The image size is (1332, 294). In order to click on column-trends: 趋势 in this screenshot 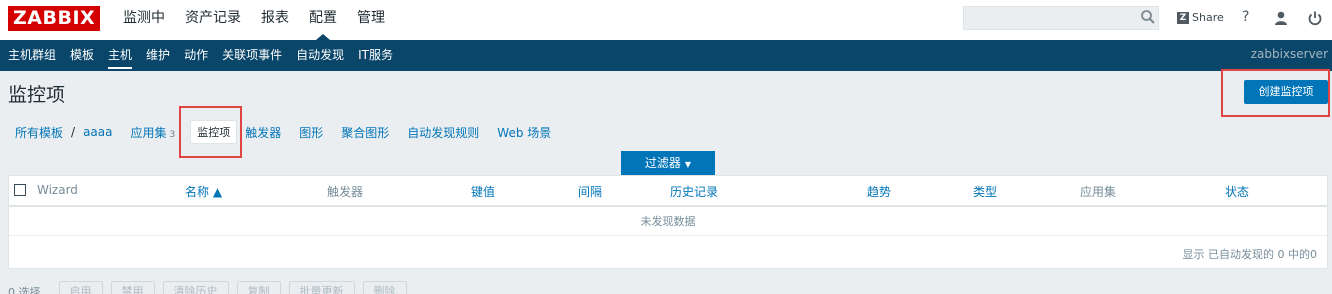, I will do `click(879, 191)`.